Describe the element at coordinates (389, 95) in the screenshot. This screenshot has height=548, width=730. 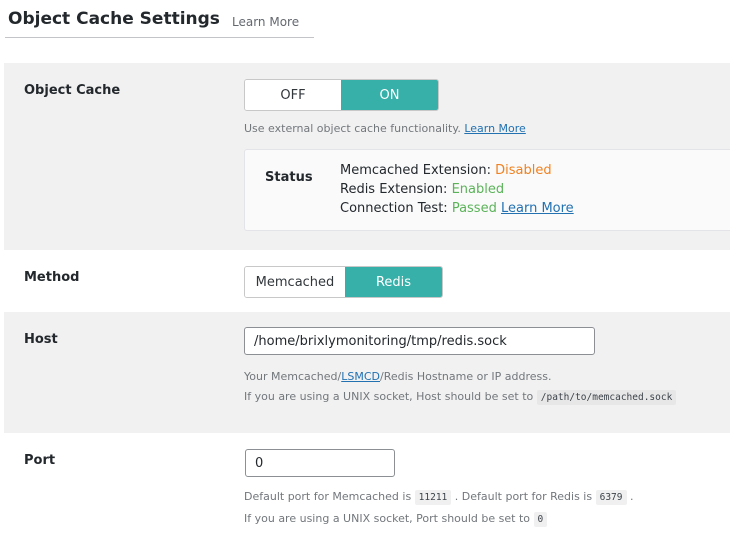
I see `object-cache-on-button: ON` at that location.